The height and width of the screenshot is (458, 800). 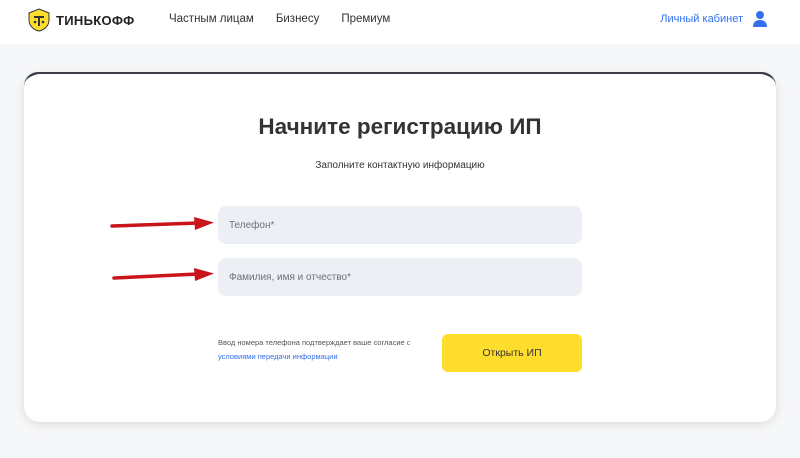 I want to click on main-nav: Частным лицам Бизнесу Премиум, so click(x=279, y=19).